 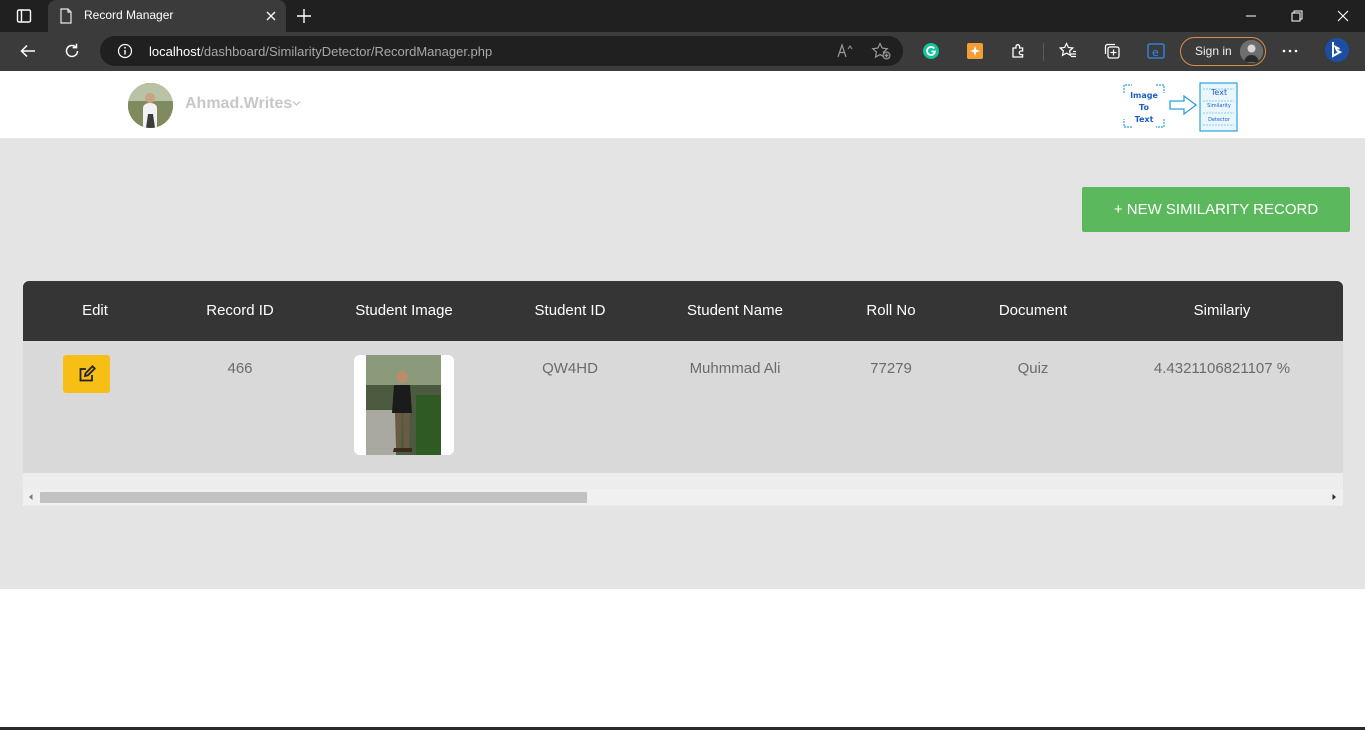 I want to click on avatar-icon, so click(x=1251, y=51).